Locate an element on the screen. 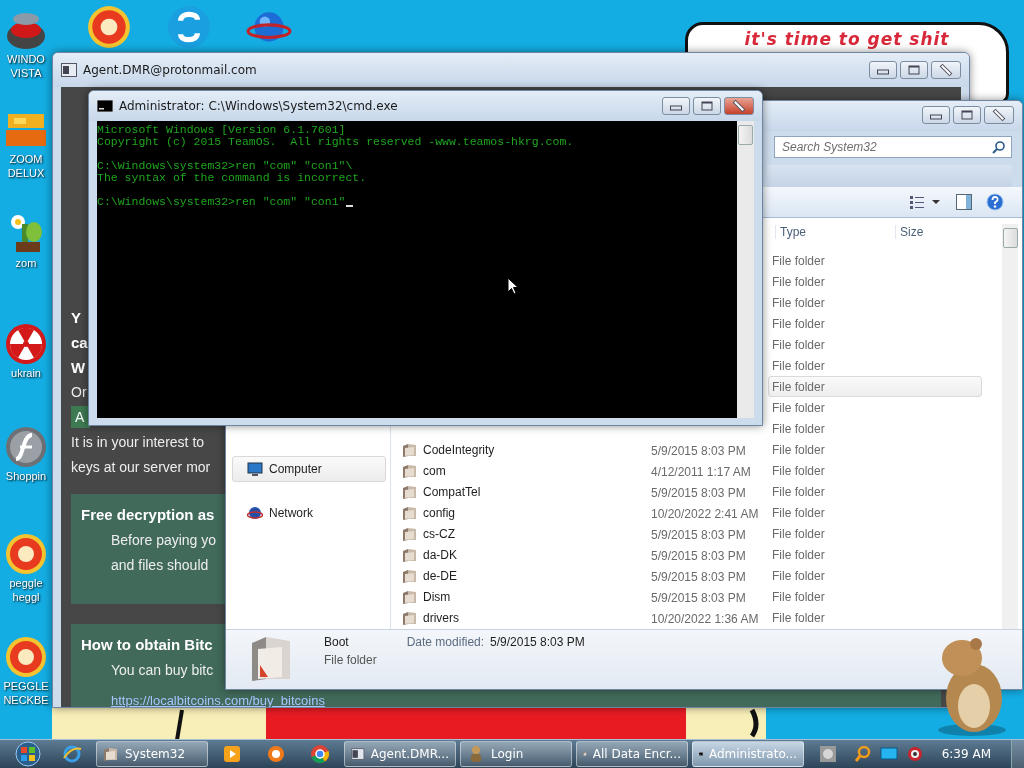 This screenshot has width=1024, height=768. clock: 6:39 AM is located at coordinates (966, 754).